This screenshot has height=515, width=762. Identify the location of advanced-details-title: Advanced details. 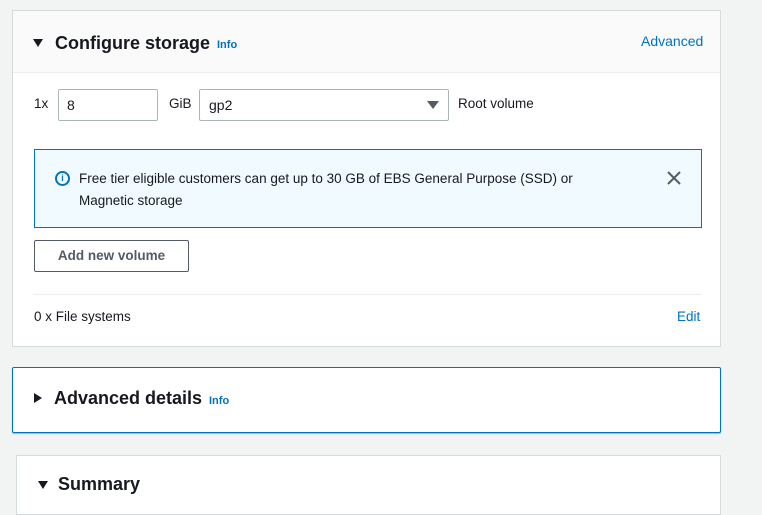
(128, 398).